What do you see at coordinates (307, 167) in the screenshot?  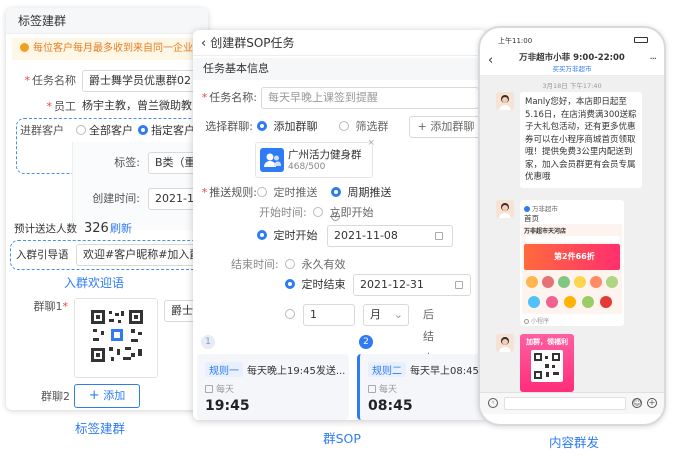 I see `group-card-count: 468/500` at bounding box center [307, 167].